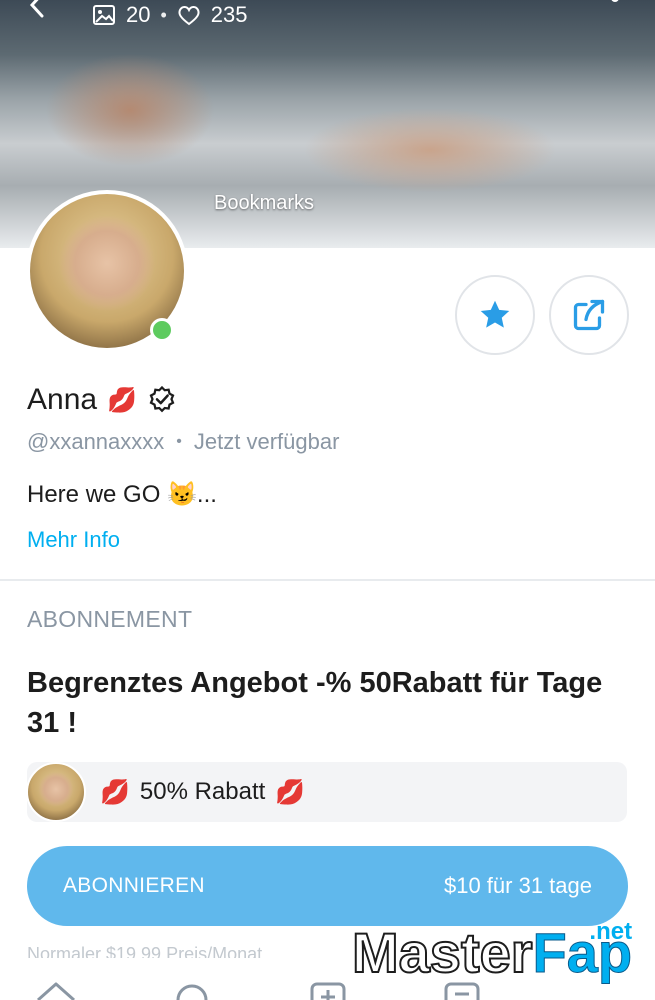 The height and width of the screenshot is (1000, 655). What do you see at coordinates (134, 885) in the screenshot?
I see `subscribe-label: ABONNIEREN` at bounding box center [134, 885].